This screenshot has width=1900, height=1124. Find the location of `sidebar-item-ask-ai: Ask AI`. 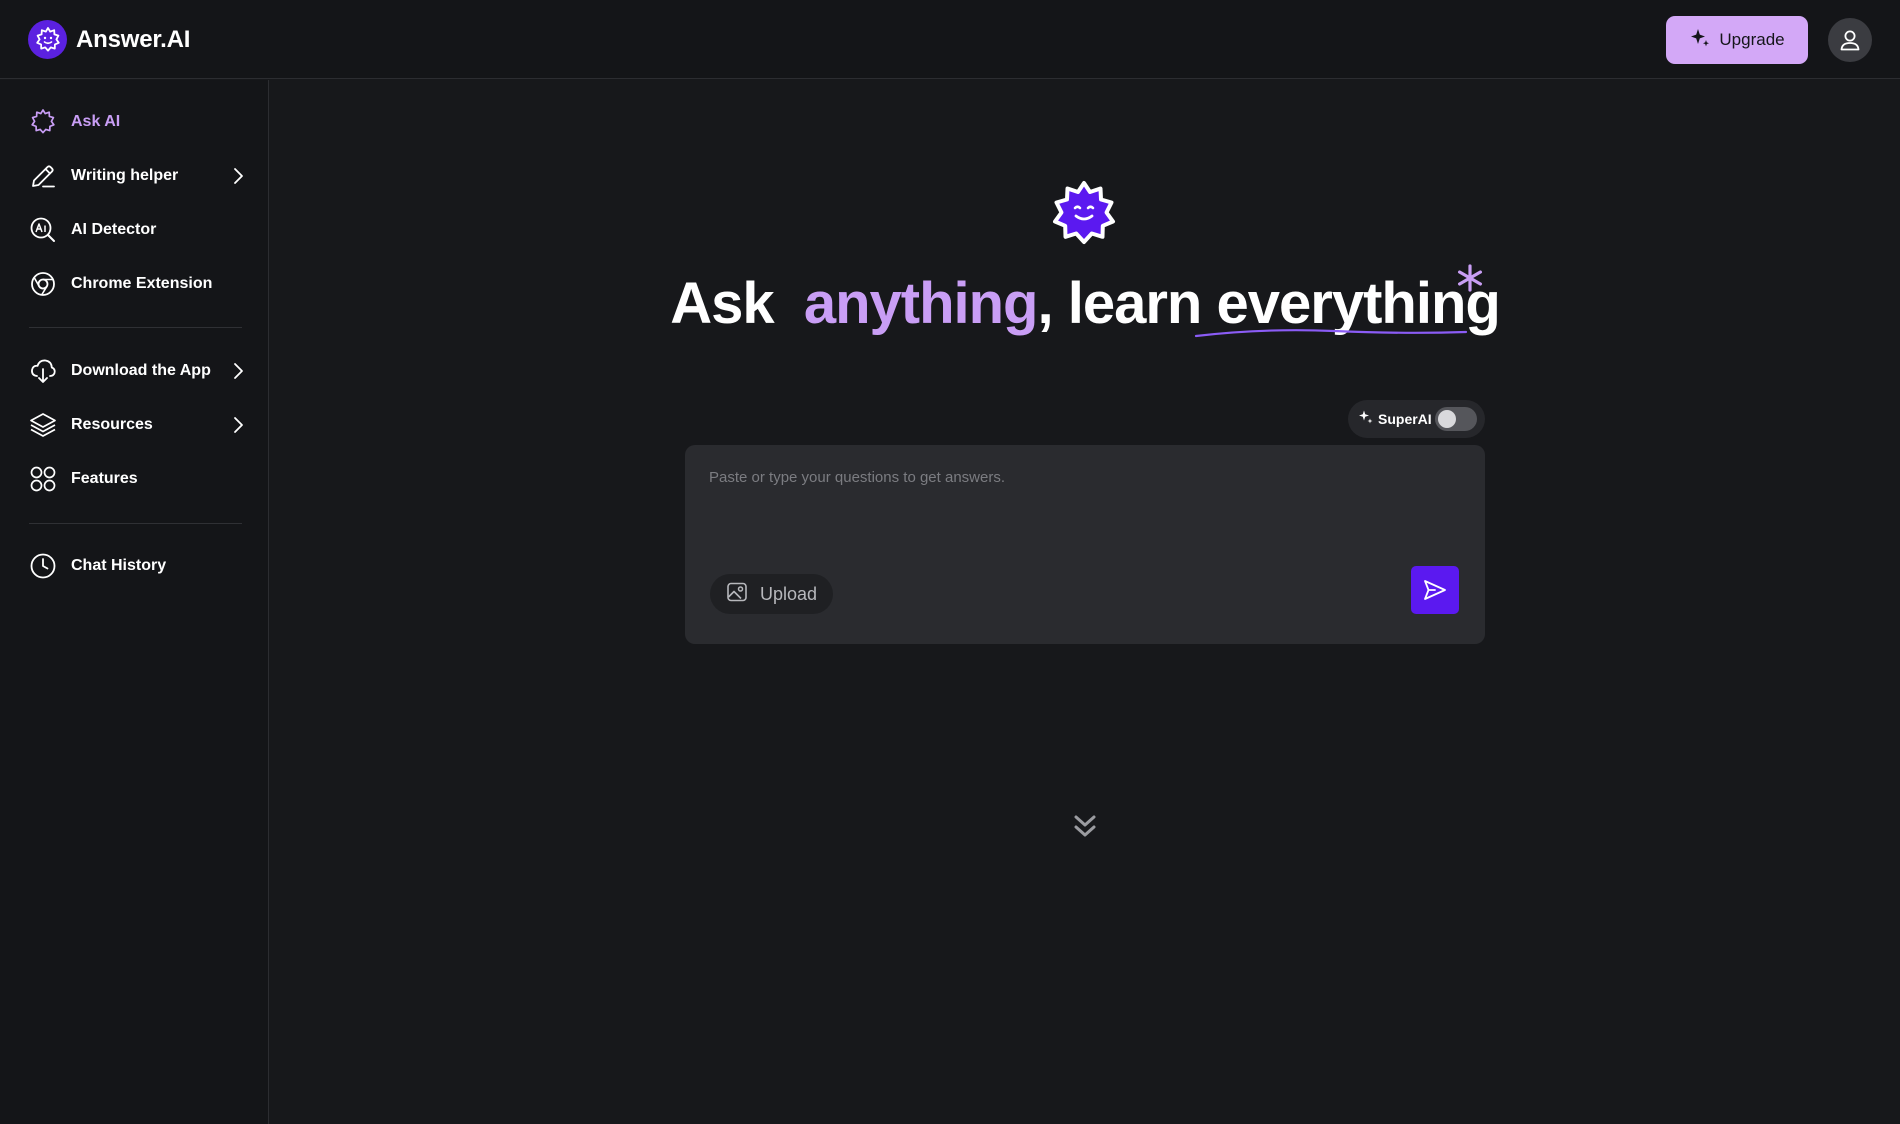

sidebar-item-ask-ai: Ask AI is located at coordinates (138, 122).